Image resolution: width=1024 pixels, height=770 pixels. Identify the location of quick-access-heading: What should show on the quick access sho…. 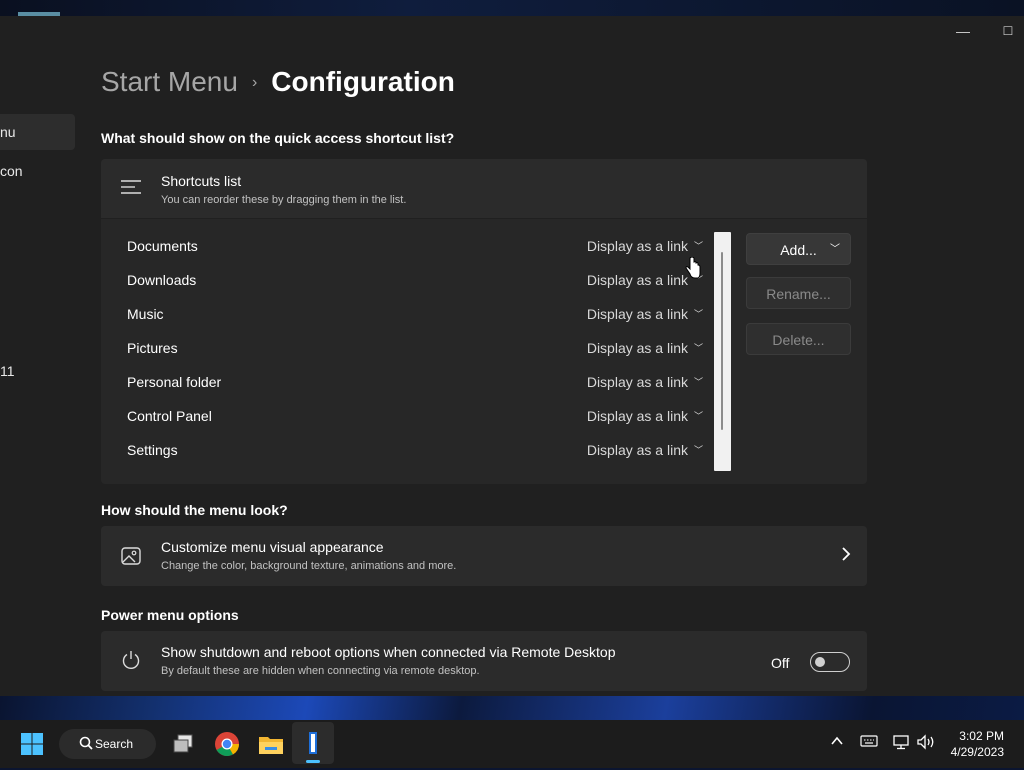
(278, 138).